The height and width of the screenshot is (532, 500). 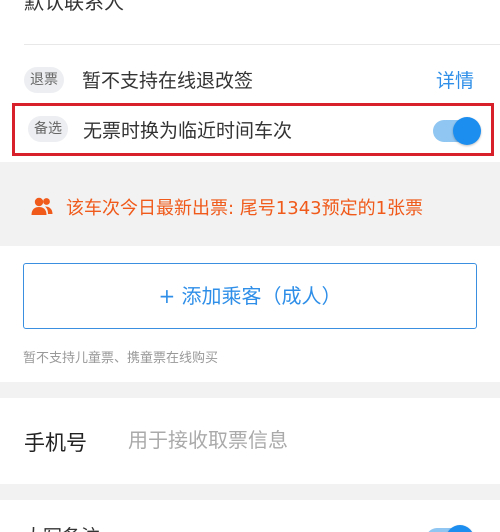 I want to click on alternate-train-row: 备选 无票时换为临近时间车次, so click(x=253, y=129).